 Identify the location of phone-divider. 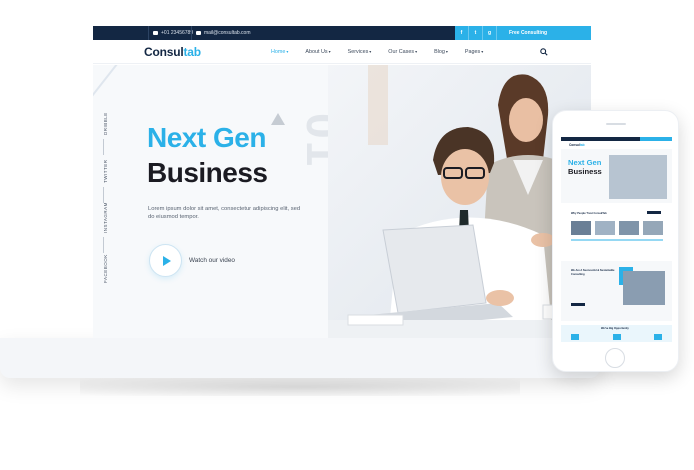
(617, 240).